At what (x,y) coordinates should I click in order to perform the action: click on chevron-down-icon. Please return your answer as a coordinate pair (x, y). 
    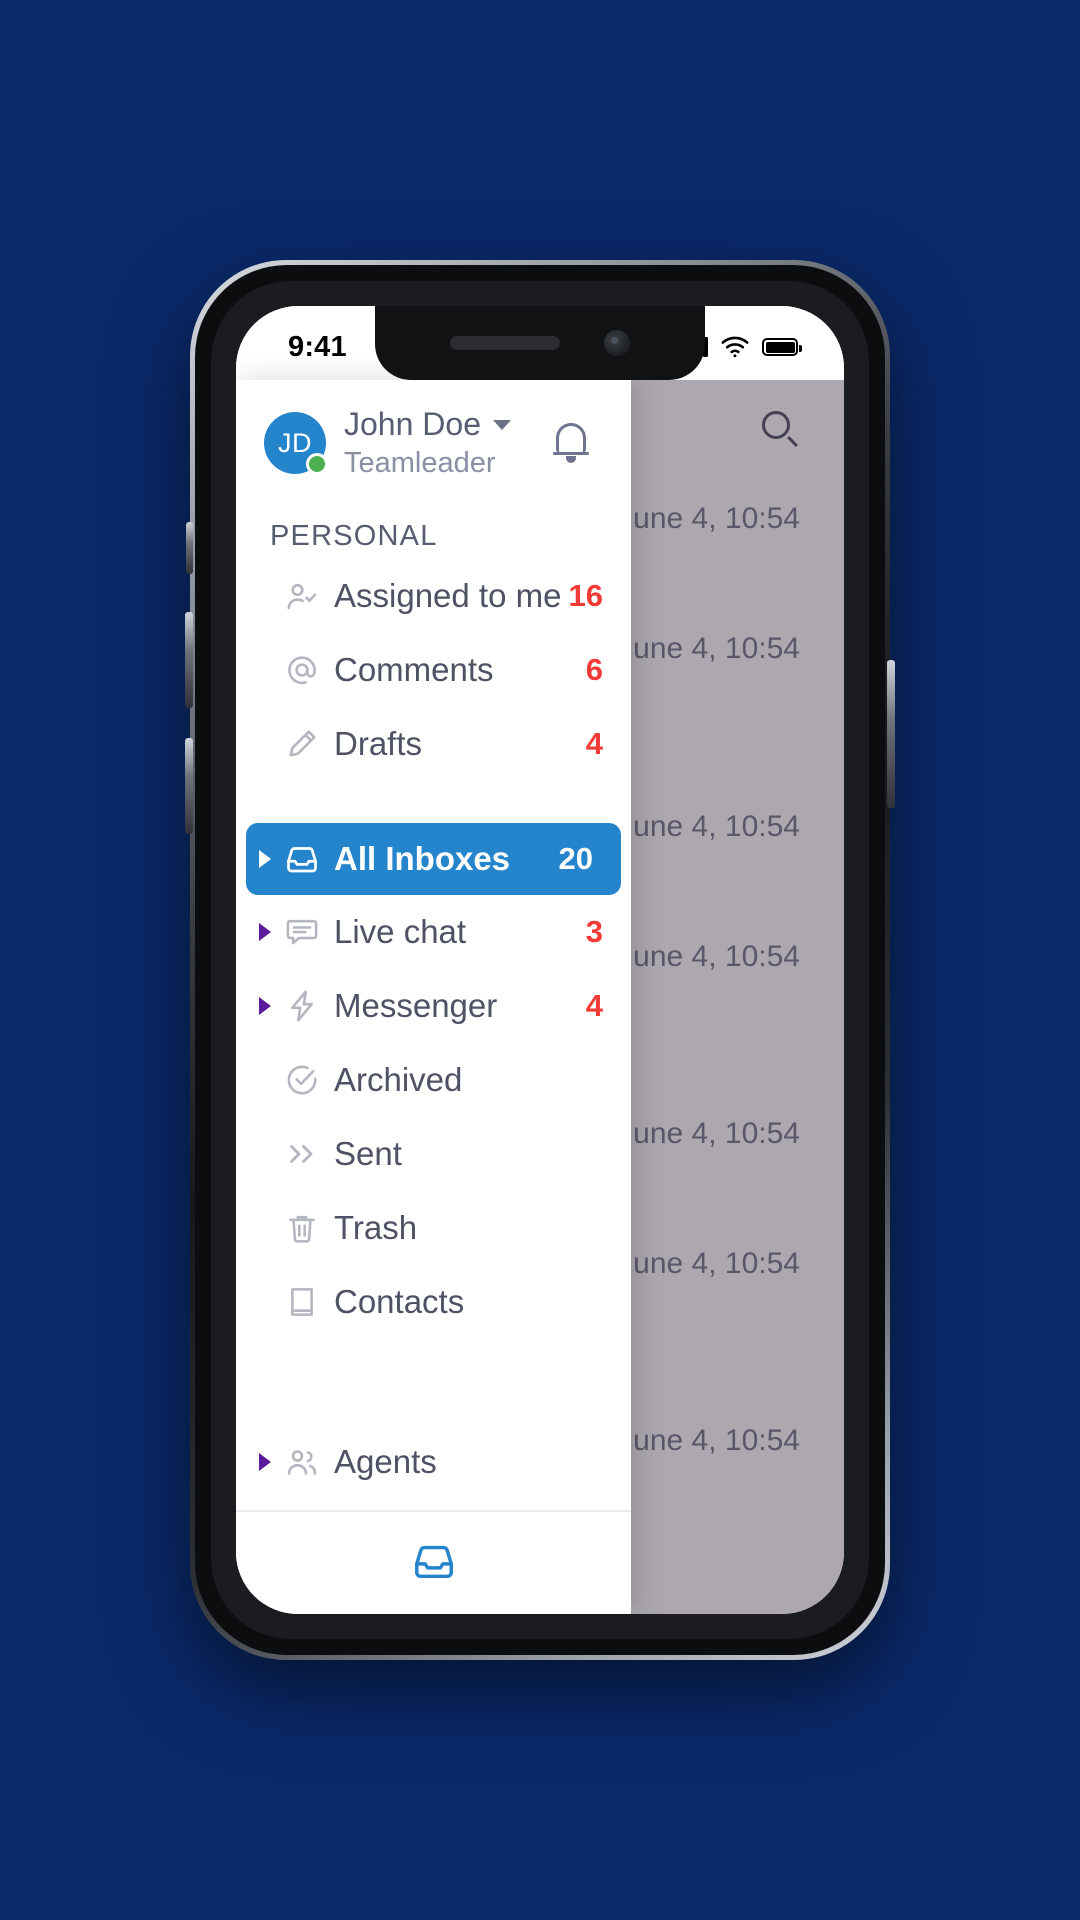
    Looking at the image, I should click on (501, 424).